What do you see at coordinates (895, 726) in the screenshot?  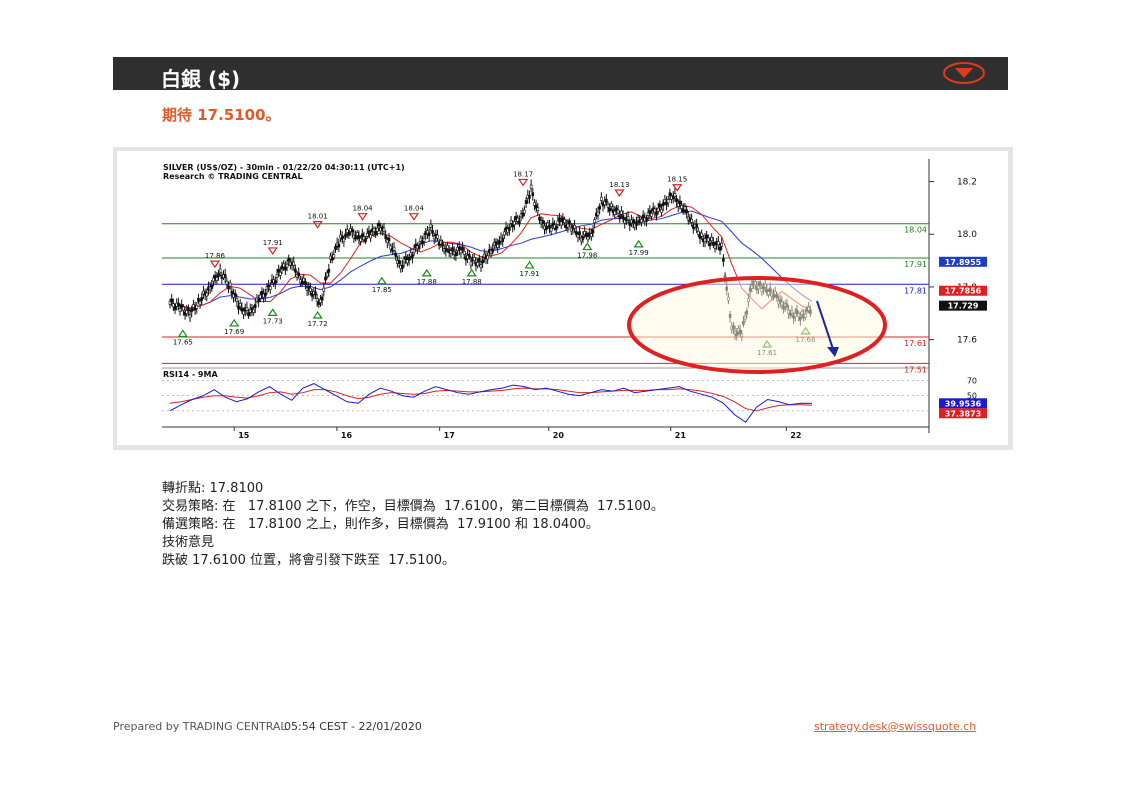 I see `email-link: strategy.desk@swissquote.ch` at bounding box center [895, 726].